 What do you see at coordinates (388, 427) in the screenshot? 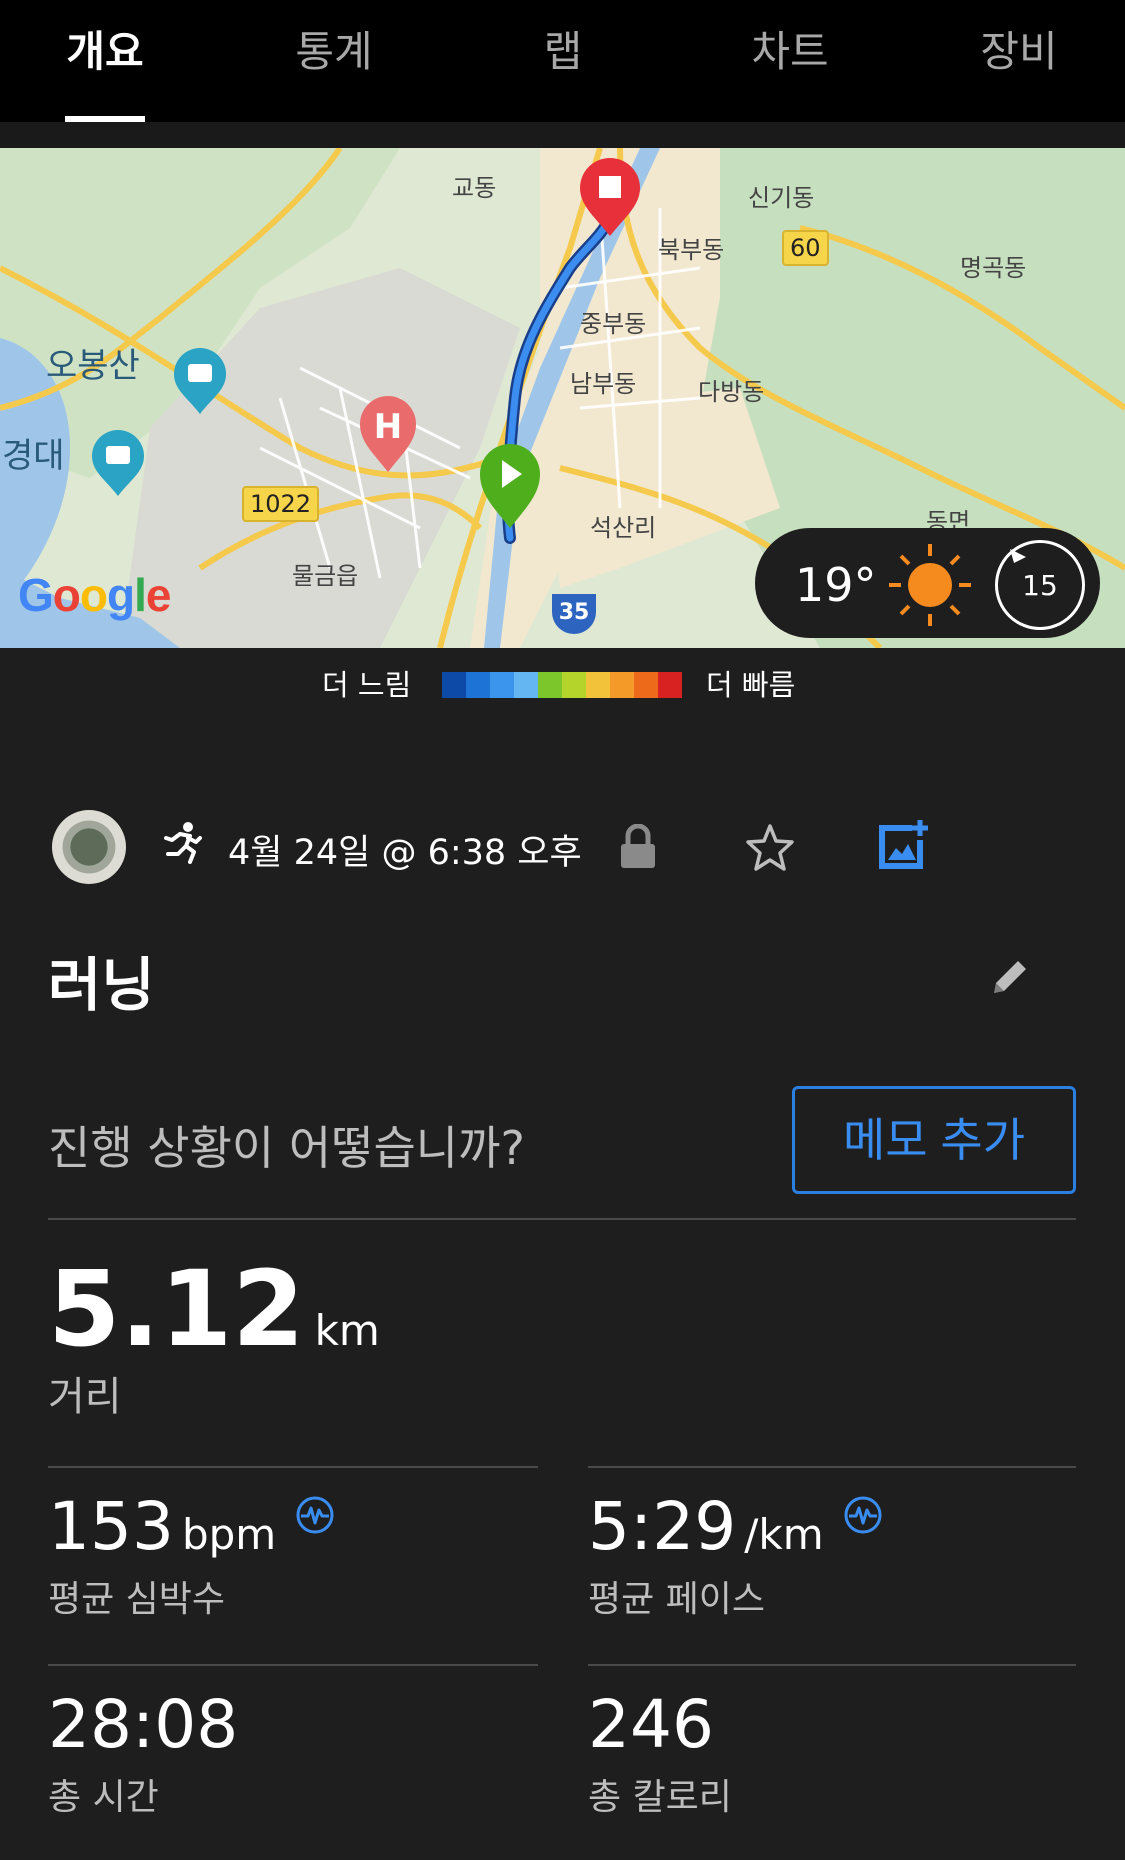
I see `svg-text: H` at bounding box center [388, 427].